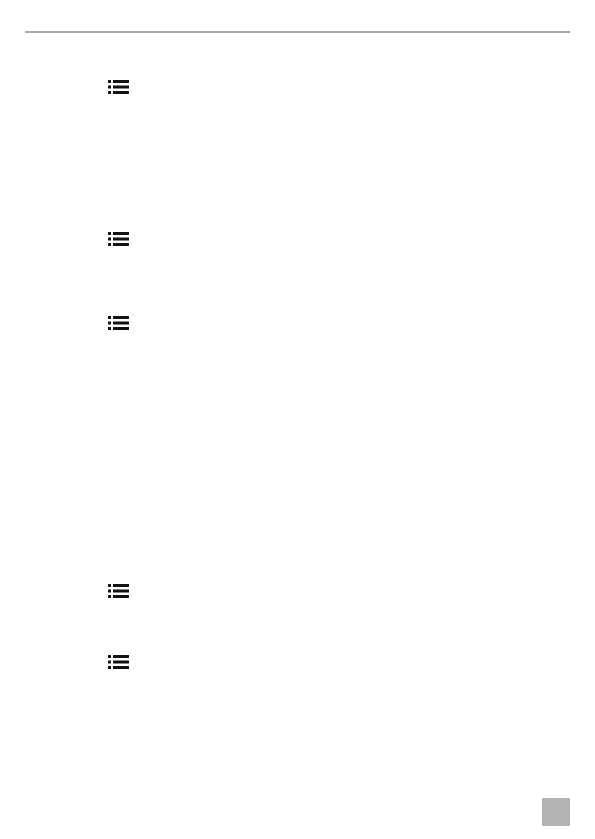 The image size is (595, 839). What do you see at coordinates (297, 32) in the screenshot?
I see `header-rule` at bounding box center [297, 32].